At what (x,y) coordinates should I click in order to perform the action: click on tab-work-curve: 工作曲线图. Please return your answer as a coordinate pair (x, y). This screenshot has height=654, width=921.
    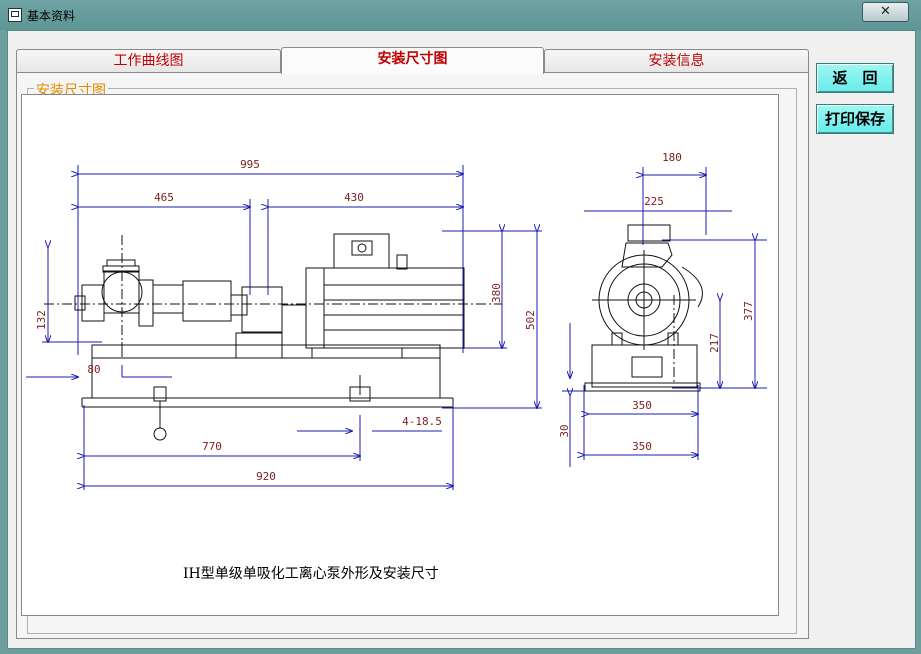
    Looking at the image, I should click on (148, 60).